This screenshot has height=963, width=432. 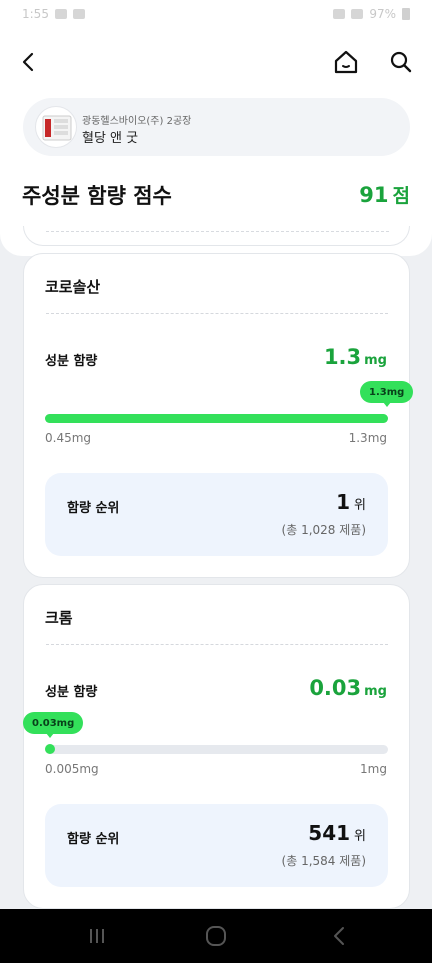 I want to click on value-tooltip: 1.3mg, so click(x=387, y=392).